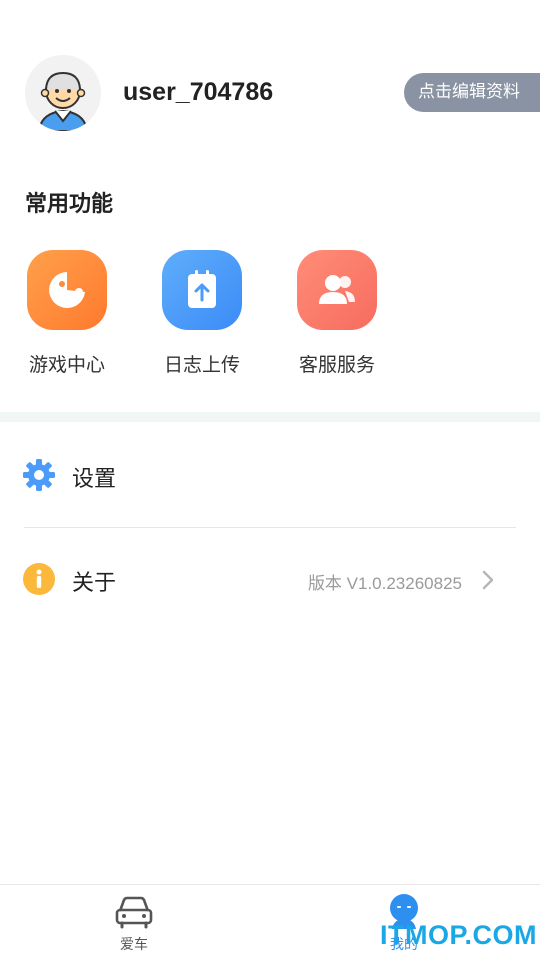 This screenshot has width=540, height=961. Describe the element at coordinates (270, 318) in the screenshot. I see `features-grid: 游戏中心 日志上传 客服服务` at that location.